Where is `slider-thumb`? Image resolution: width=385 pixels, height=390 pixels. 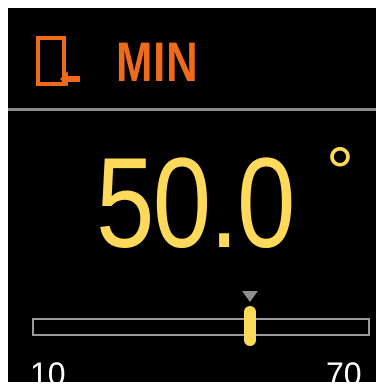
slider-thumb is located at coordinates (249, 326).